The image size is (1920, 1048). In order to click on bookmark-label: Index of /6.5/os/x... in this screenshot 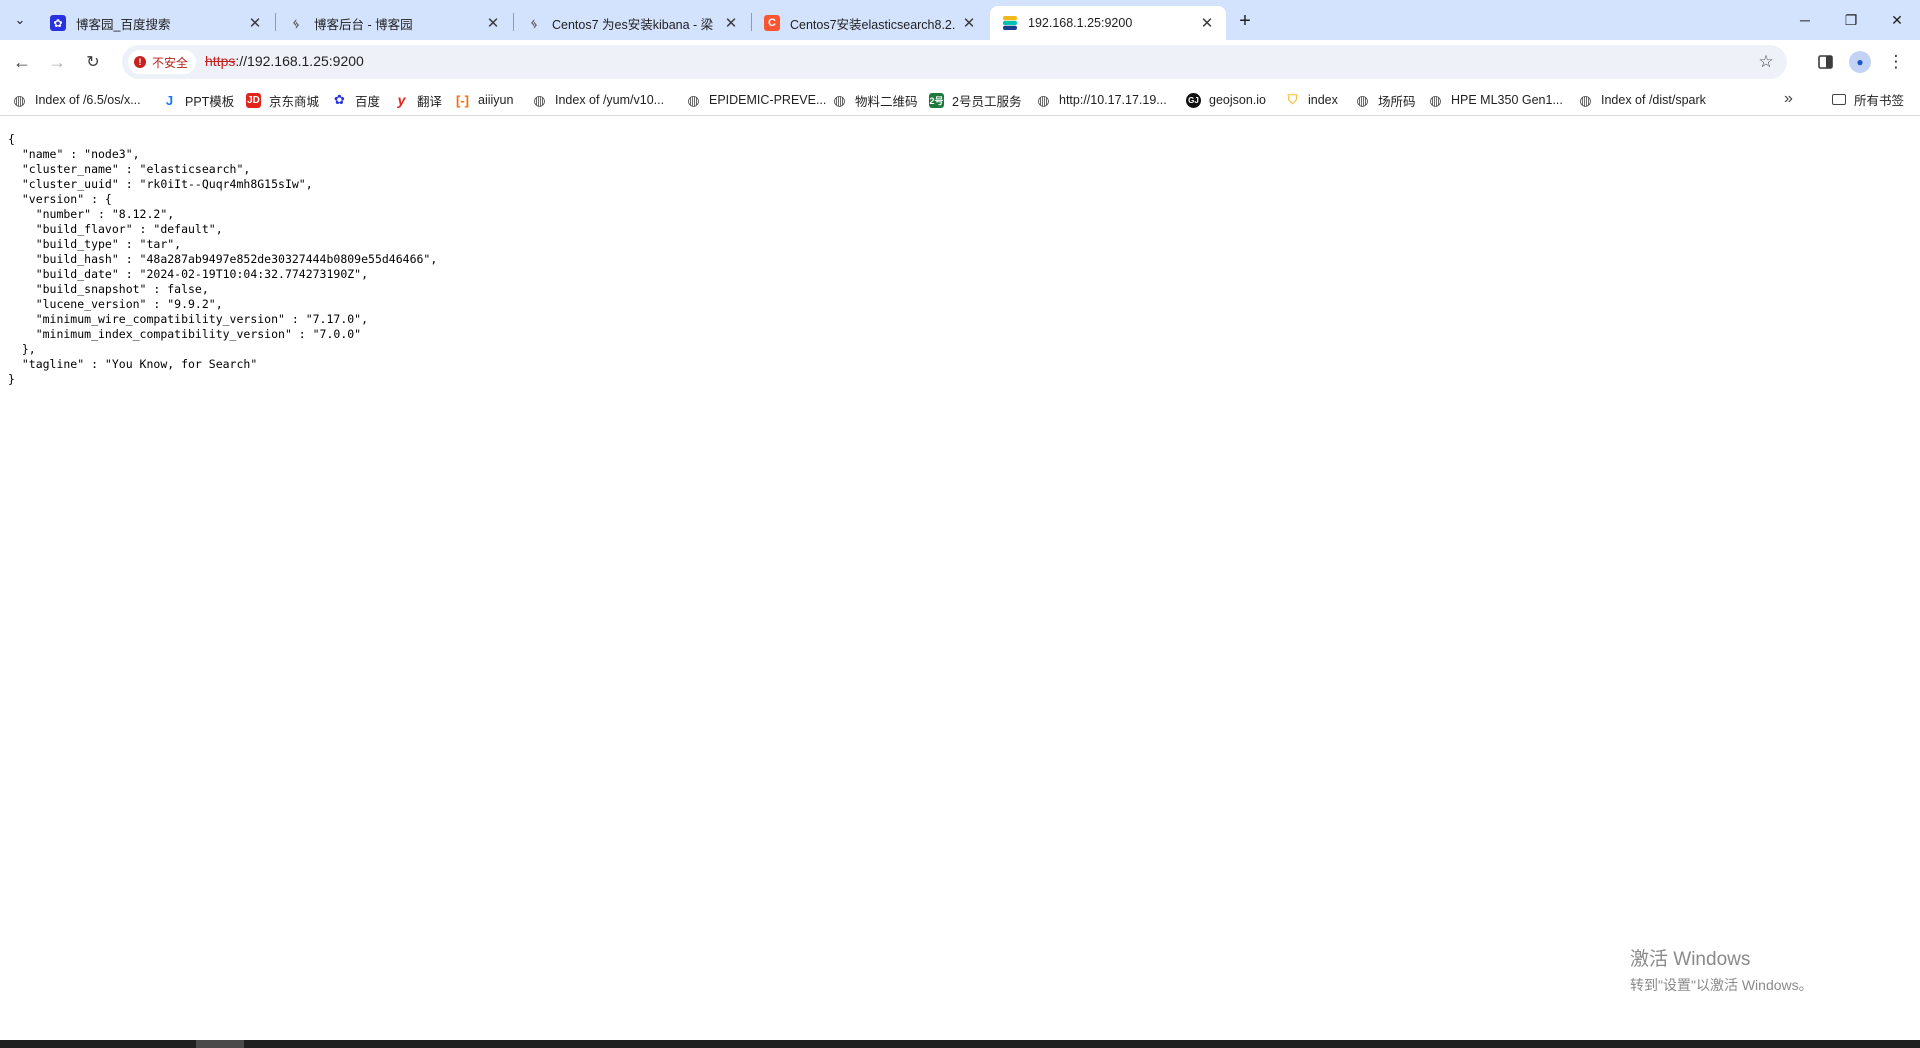, I will do `click(88, 100)`.